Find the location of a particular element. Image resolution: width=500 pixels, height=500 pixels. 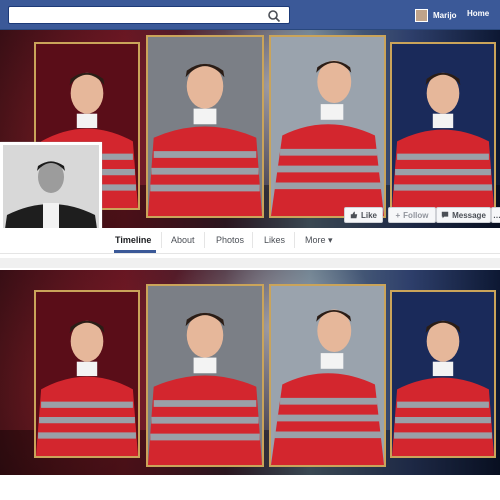

user-name: Marijo is located at coordinates (445, 15).